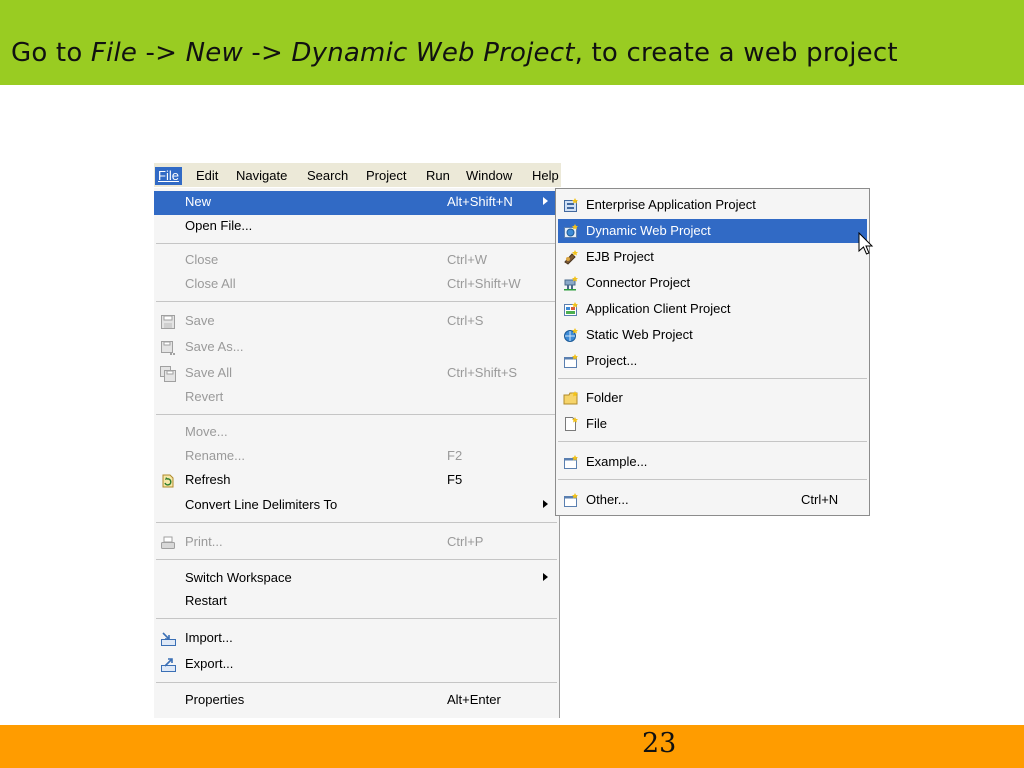 The width and height of the screenshot is (1024, 768). What do you see at coordinates (465, 541) in the screenshot?
I see `menu-item-shortcut: Ctrl+P` at bounding box center [465, 541].